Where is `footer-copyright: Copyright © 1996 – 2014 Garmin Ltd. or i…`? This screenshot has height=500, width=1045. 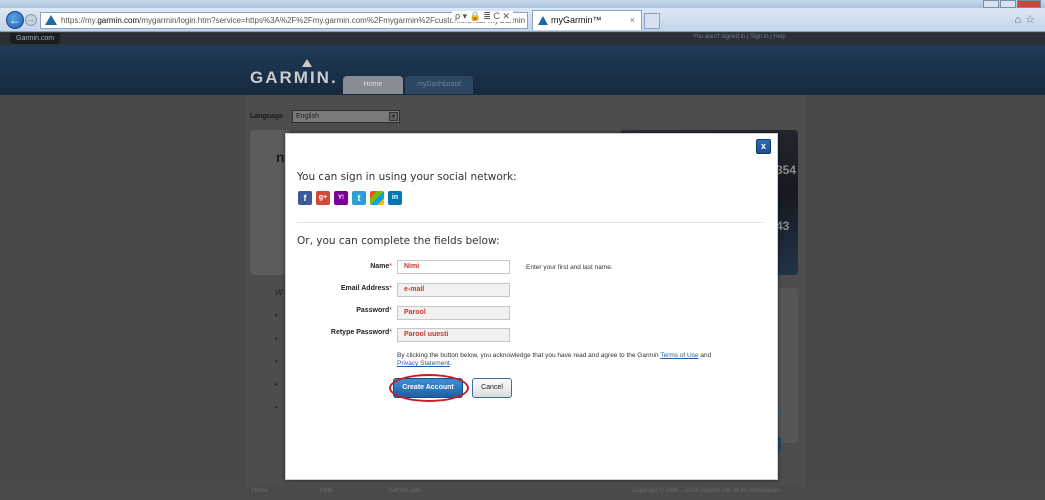 footer-copyright: Copyright © 1996 – 2014 Garmin Ltd. or i… is located at coordinates (706, 491).